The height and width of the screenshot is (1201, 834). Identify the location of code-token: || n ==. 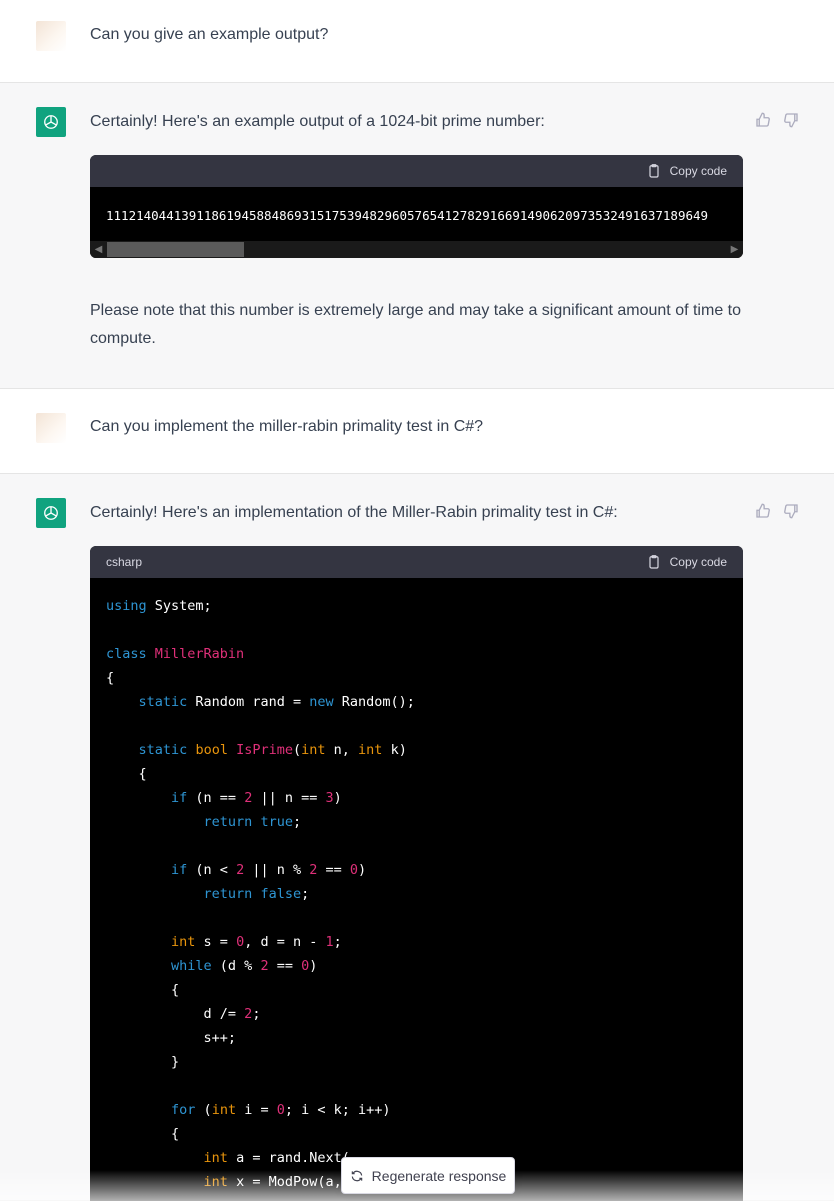
(289, 798).